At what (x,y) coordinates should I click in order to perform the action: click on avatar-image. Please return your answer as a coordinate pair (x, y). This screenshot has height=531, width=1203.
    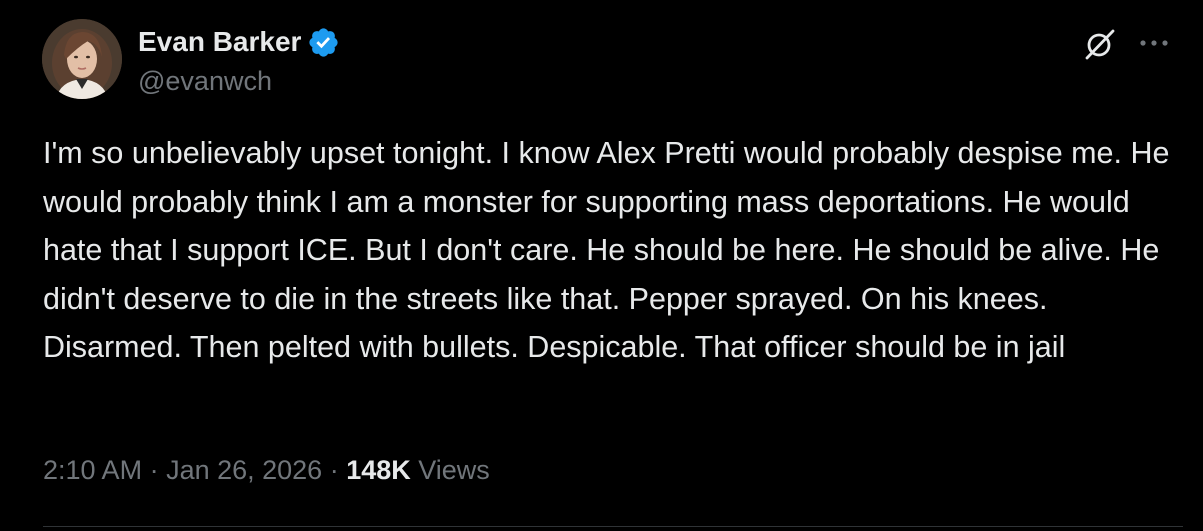
    Looking at the image, I should click on (82, 59).